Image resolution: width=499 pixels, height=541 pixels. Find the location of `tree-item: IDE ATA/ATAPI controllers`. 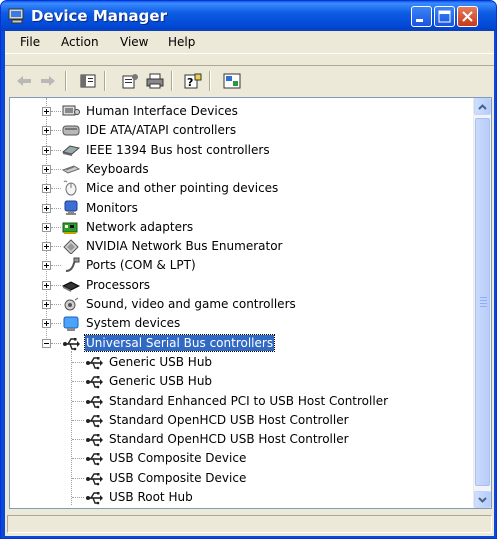

tree-item: IDE ATA/ATAPI controllers is located at coordinates (240, 130).